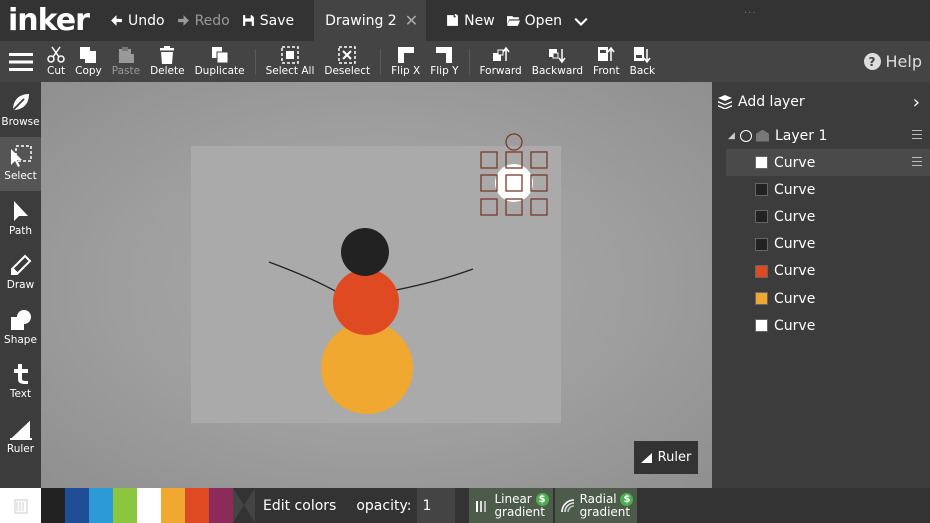 This screenshot has width=930, height=523. I want to click on cut-button: Cut, so click(56, 61).